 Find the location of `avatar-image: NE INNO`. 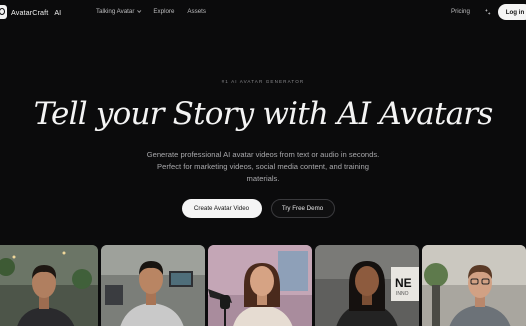

avatar-image: NE INNO is located at coordinates (367, 285).